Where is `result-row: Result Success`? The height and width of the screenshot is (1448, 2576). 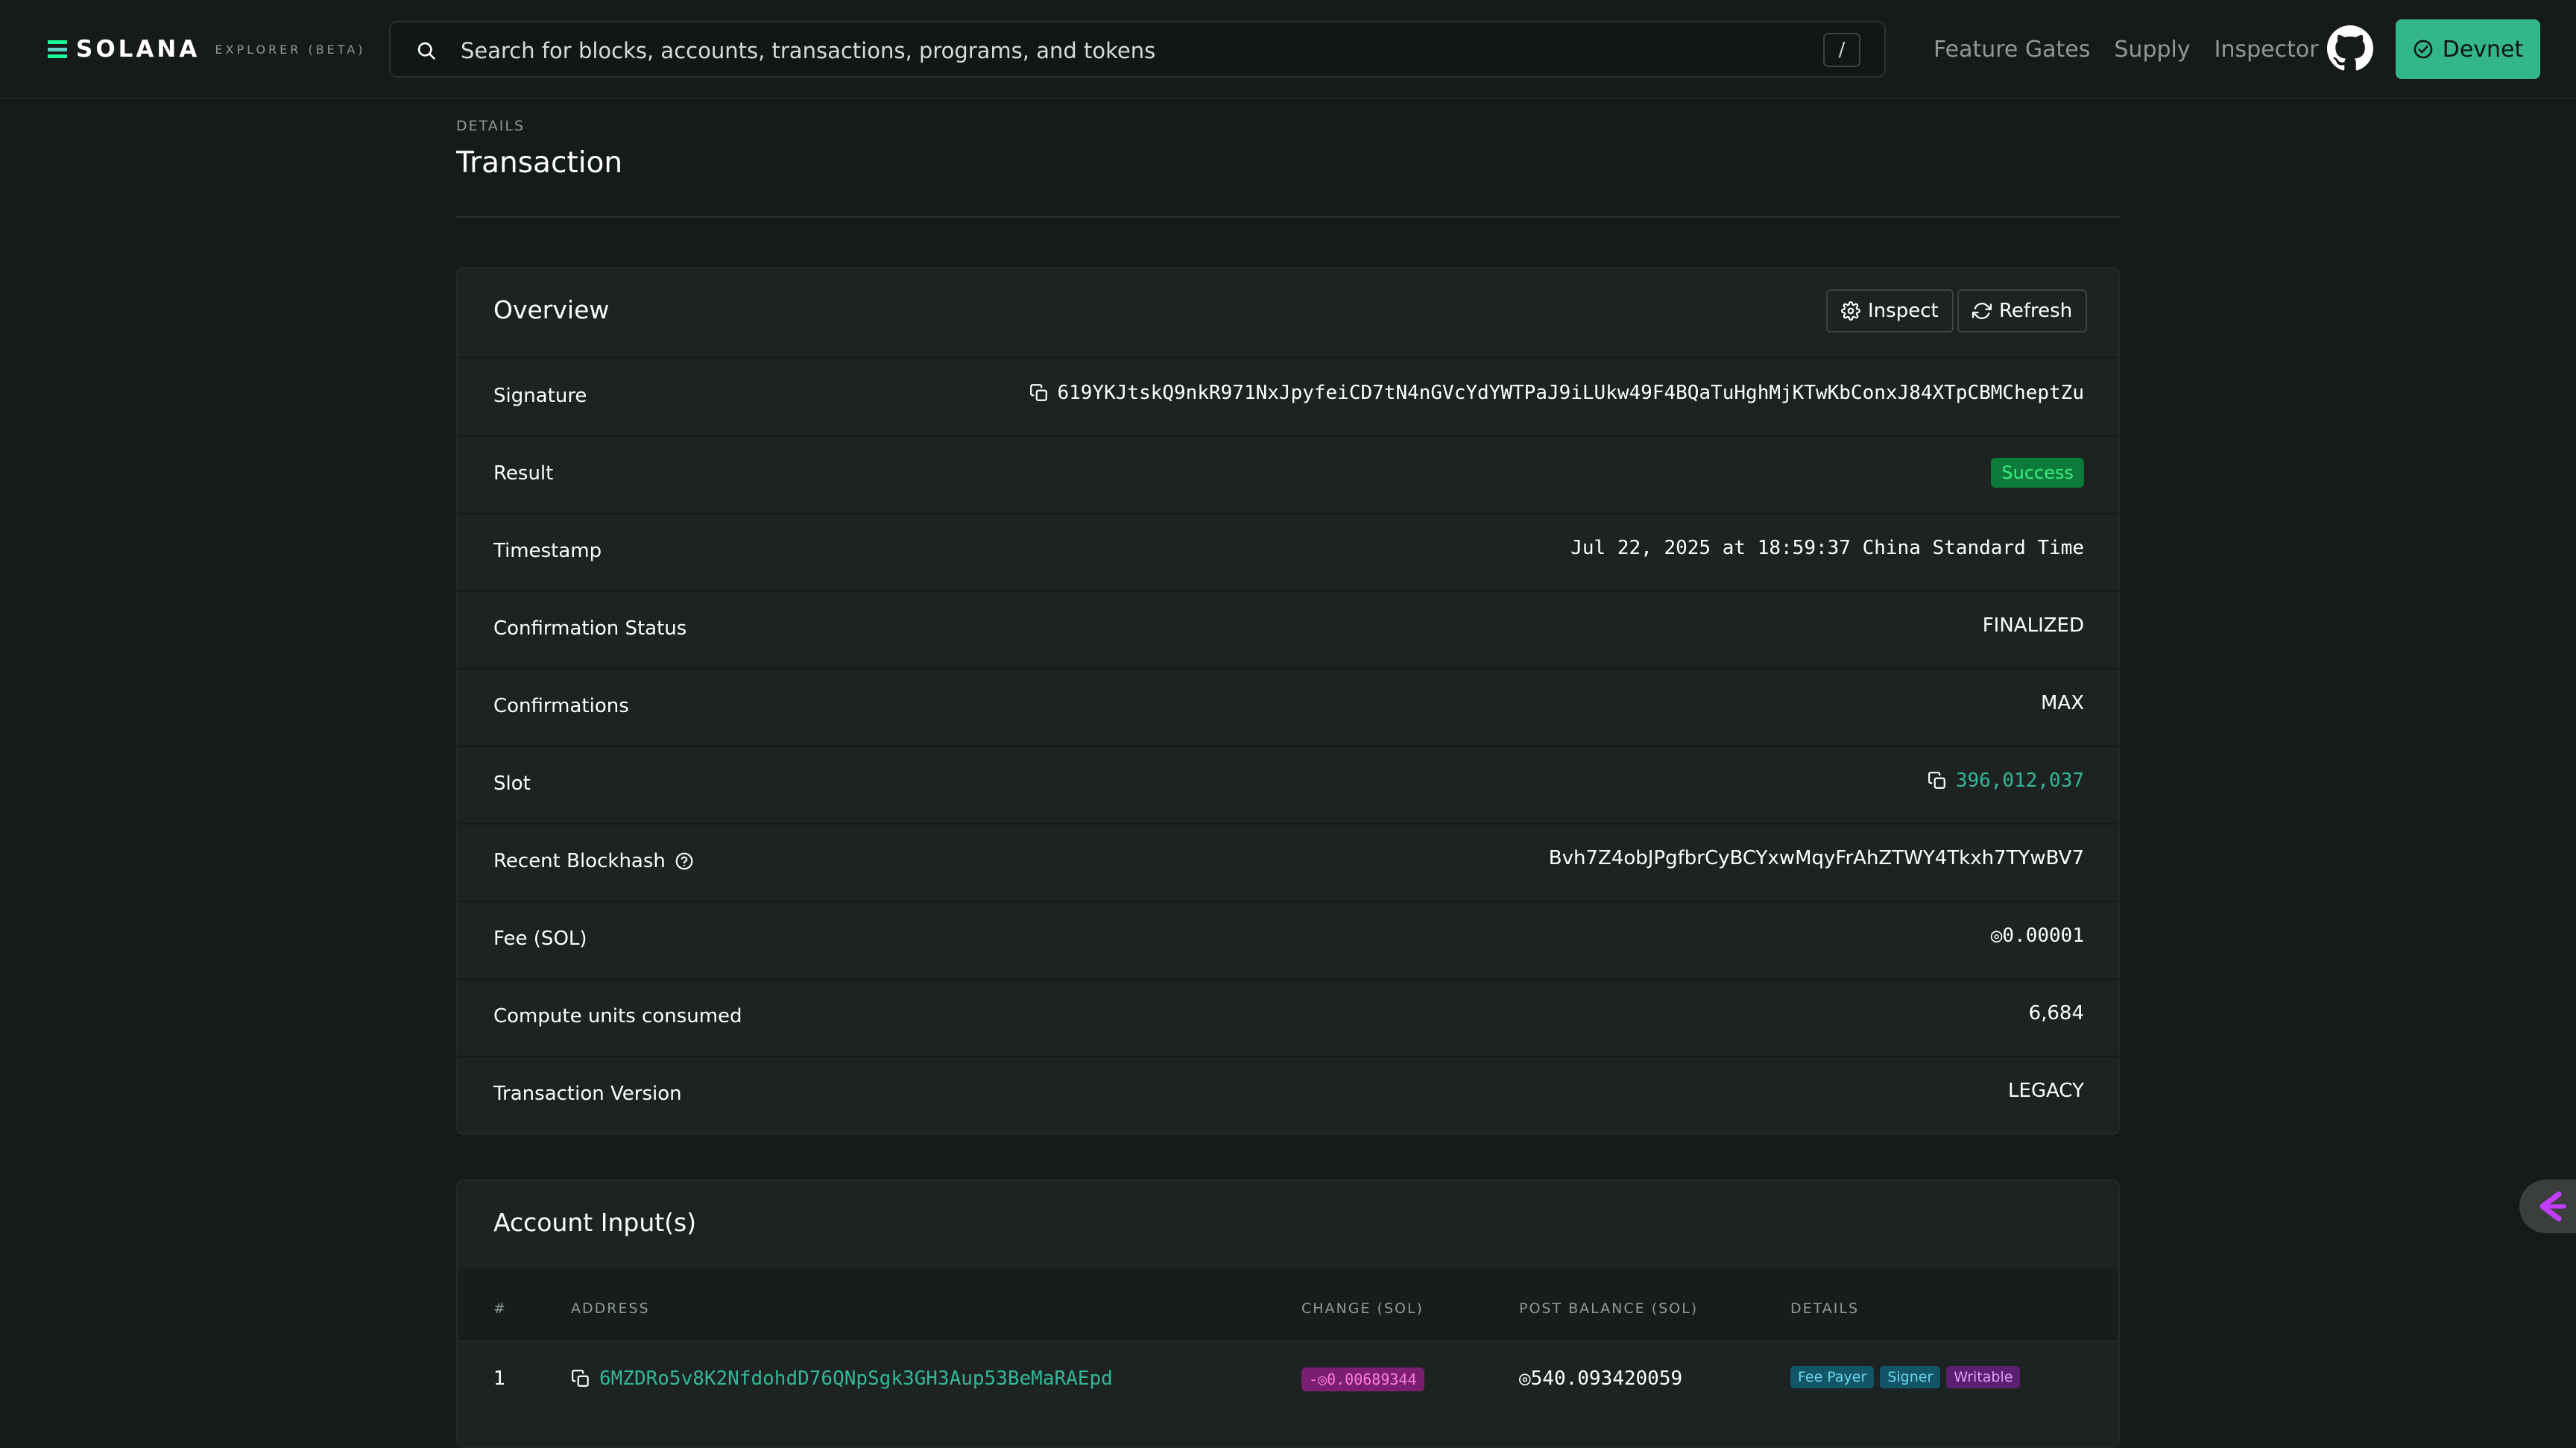
result-row: Result Success is located at coordinates (1288, 474).